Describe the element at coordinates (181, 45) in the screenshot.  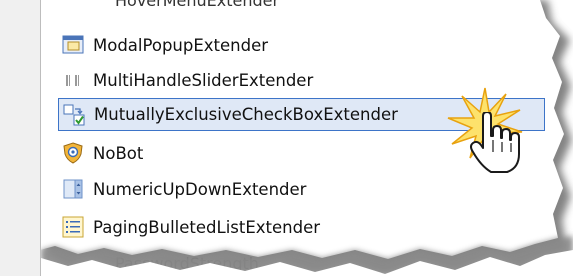
I see `toolbox-item-label: ModalPopupExtender` at that location.